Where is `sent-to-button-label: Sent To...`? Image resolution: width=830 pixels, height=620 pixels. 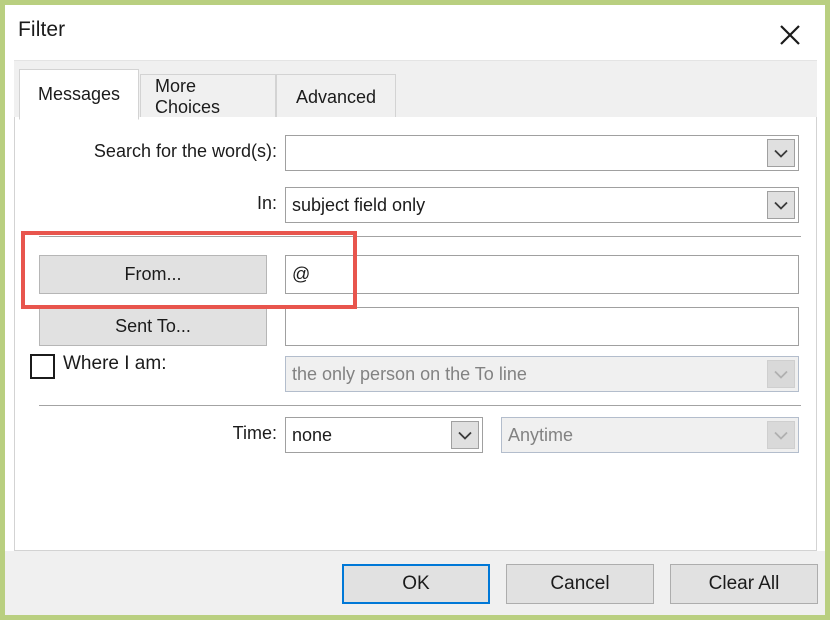
sent-to-button-label: Sent To... is located at coordinates (153, 326).